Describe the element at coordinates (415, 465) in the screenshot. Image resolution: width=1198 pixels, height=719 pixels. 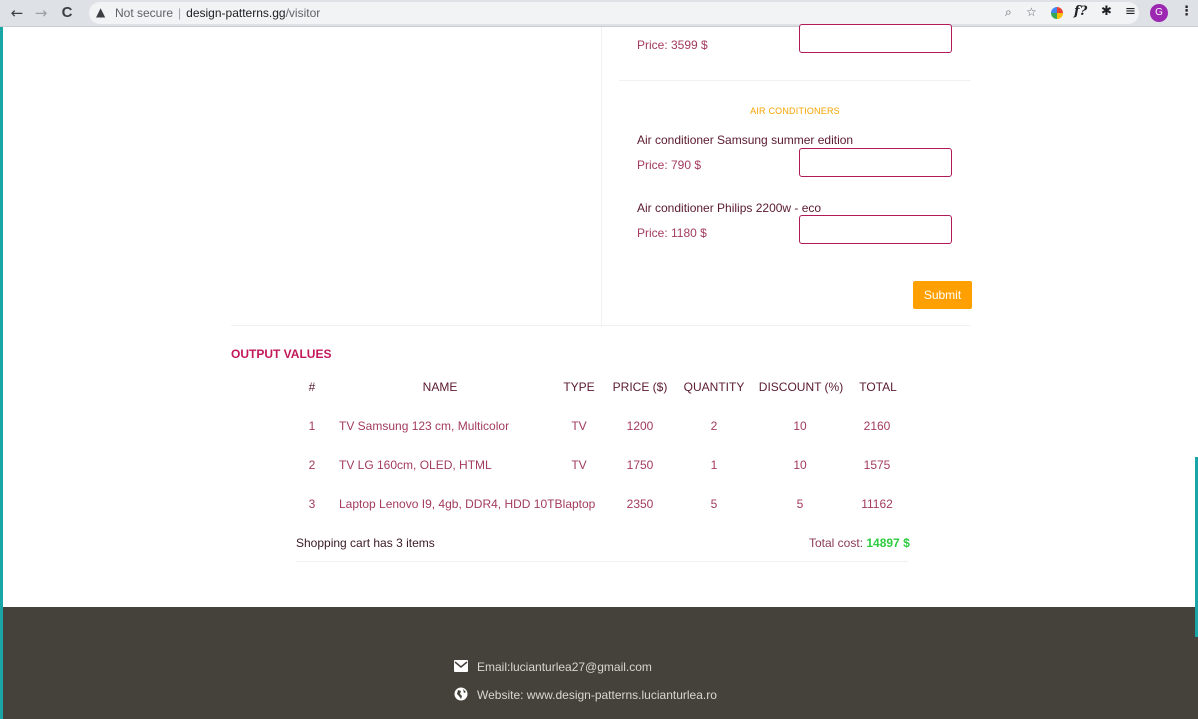
I see `table-cell: TV LG 160cm, OLED, HTML` at that location.